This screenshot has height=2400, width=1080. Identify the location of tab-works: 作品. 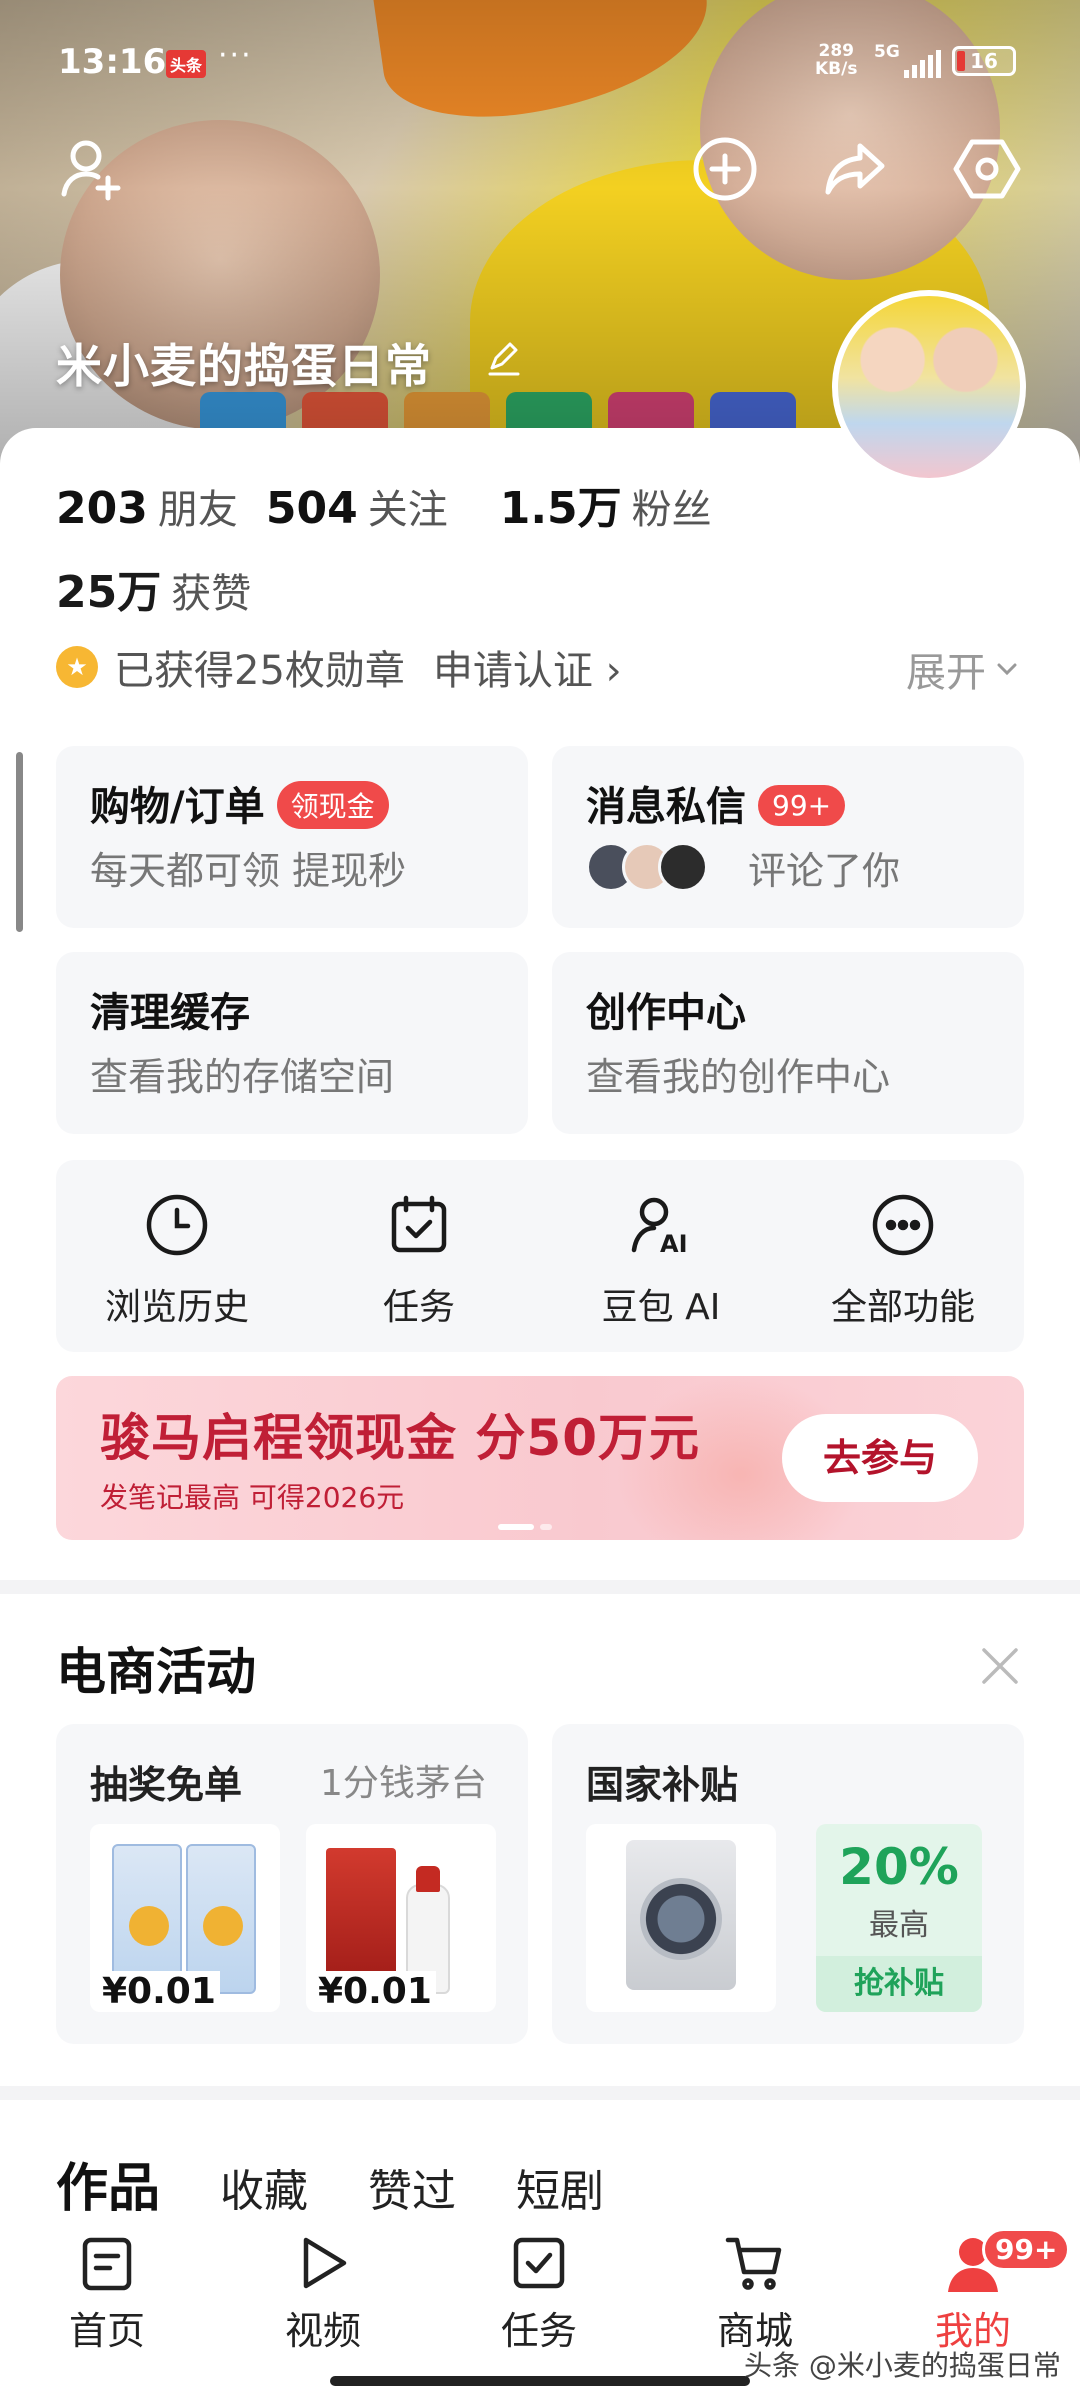
(108, 2183).